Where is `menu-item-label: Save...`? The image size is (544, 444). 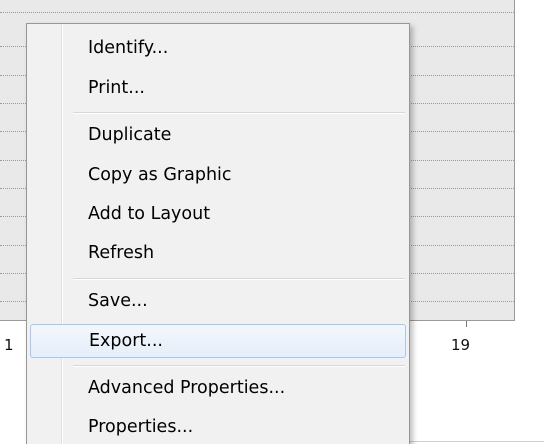
menu-item-label: Save... is located at coordinates (118, 301).